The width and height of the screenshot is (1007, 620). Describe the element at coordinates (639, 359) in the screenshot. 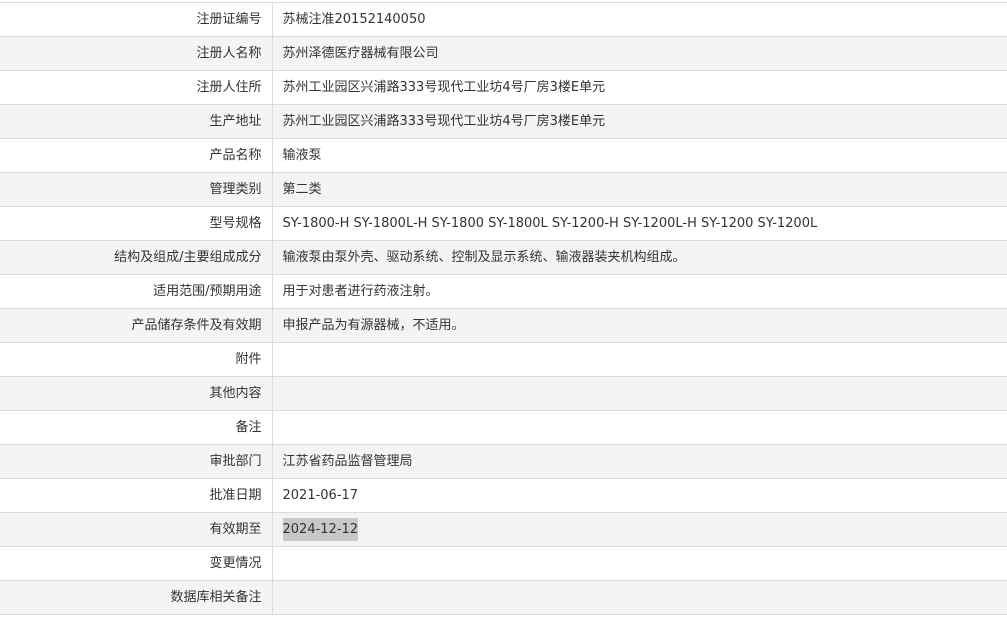

I see `value-attachments` at that location.